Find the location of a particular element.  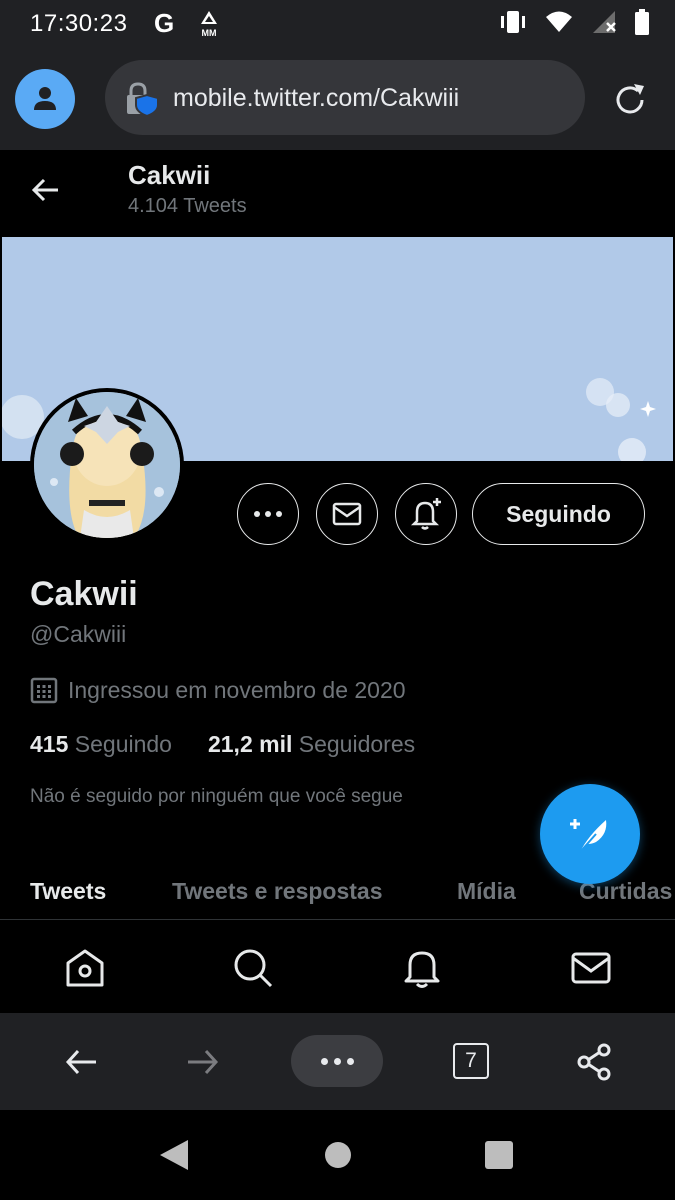

bell-plus-icon is located at coordinates (425, 514).